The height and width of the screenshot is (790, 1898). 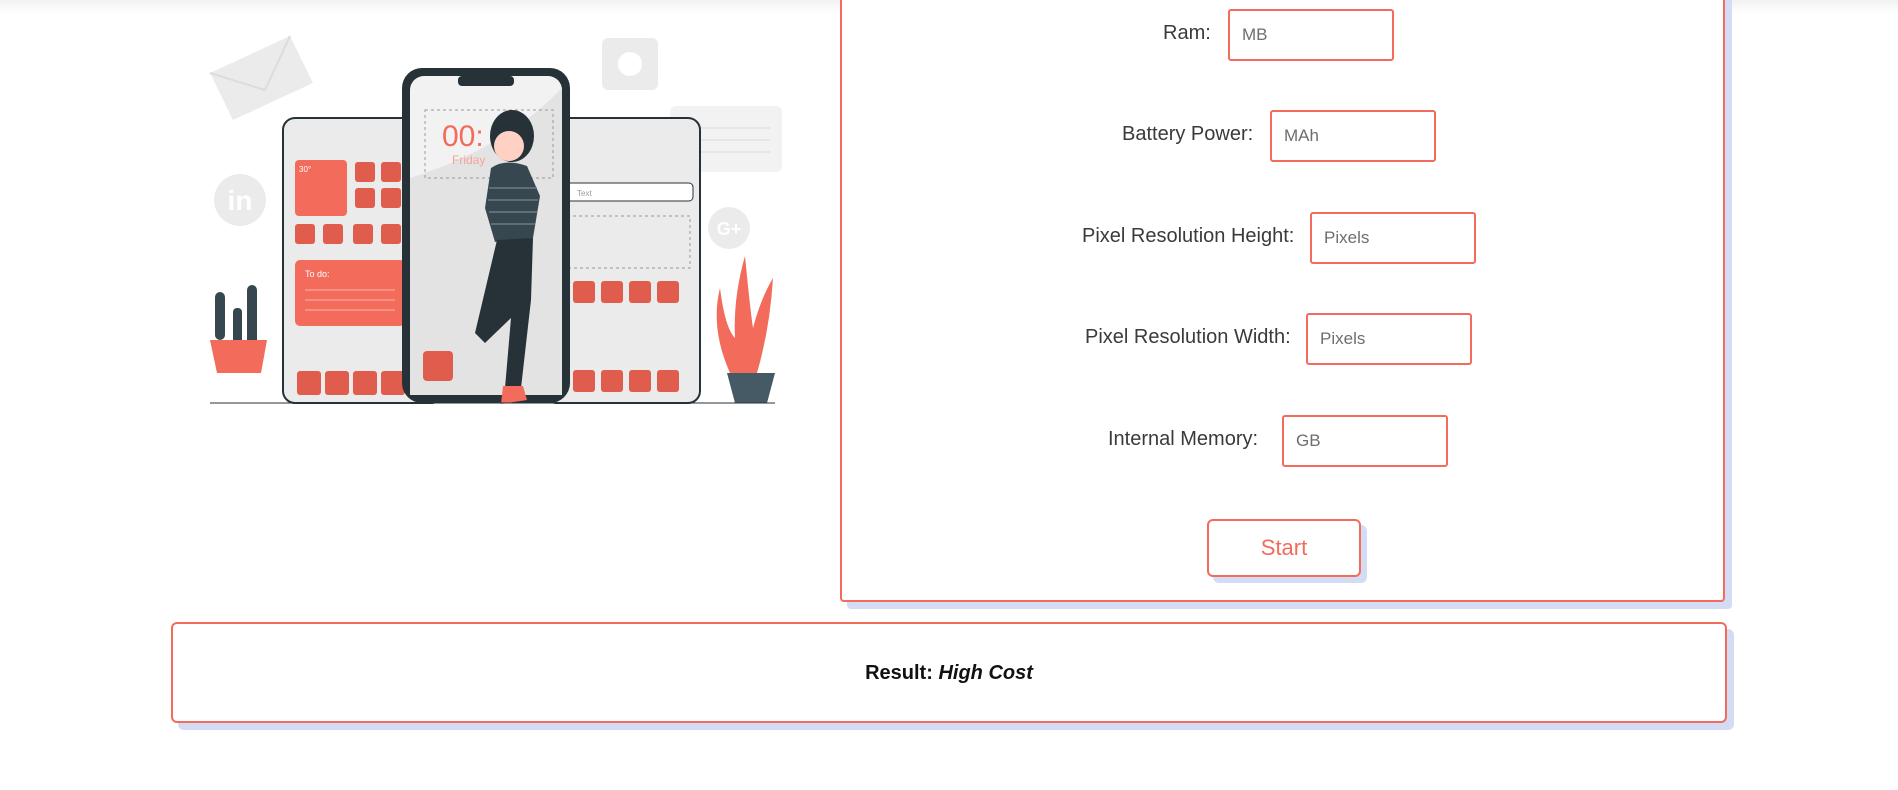 I want to click on pixel-height-input, so click(x=1393, y=238).